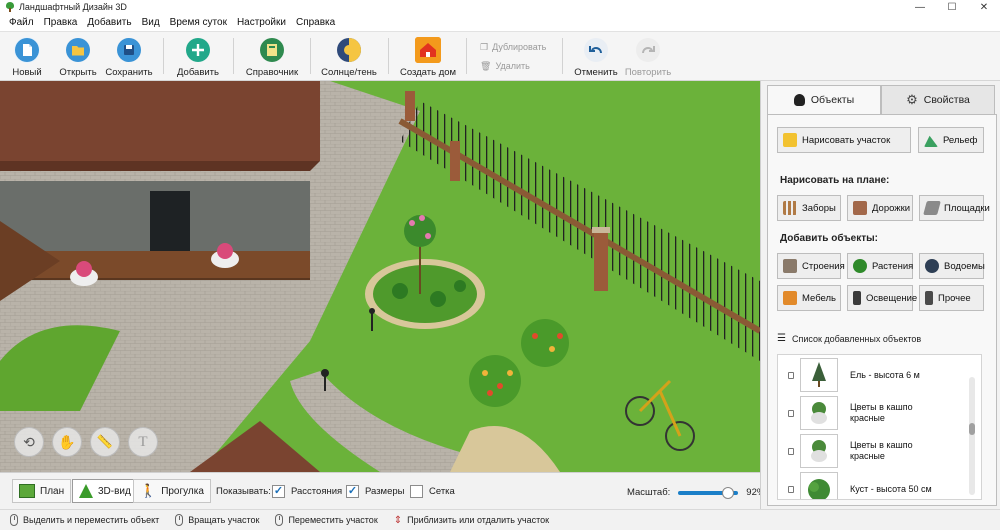  I want to click on mouse-left-icon, so click(14, 520).